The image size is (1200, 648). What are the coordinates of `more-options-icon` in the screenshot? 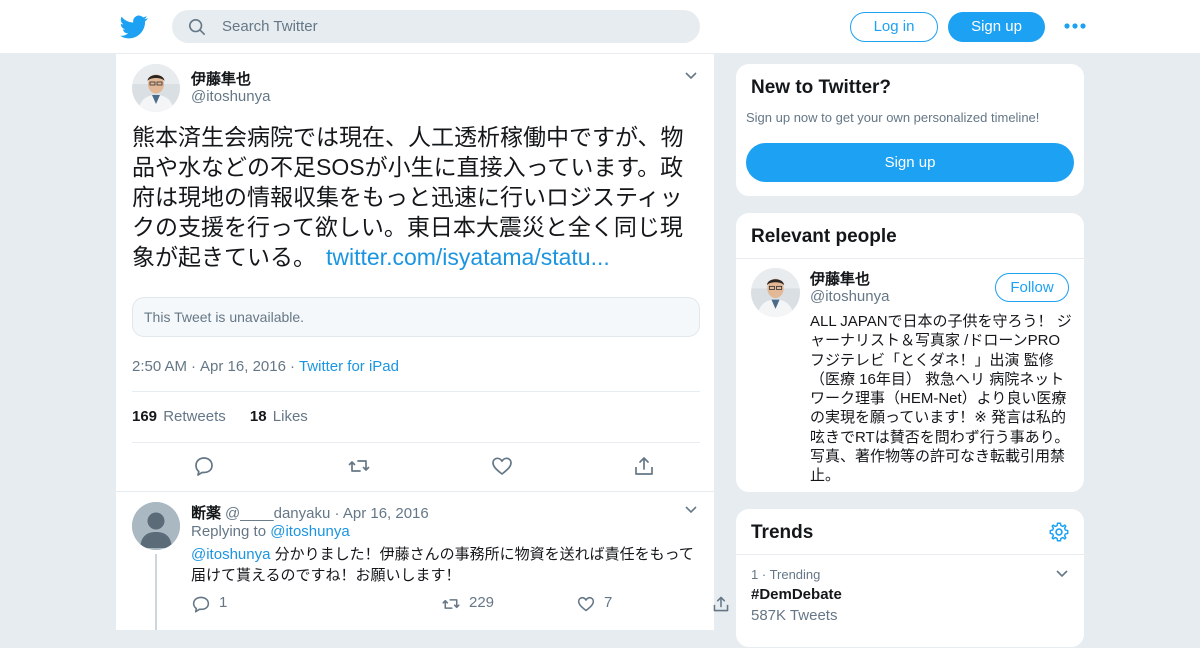 It's located at (1075, 26).